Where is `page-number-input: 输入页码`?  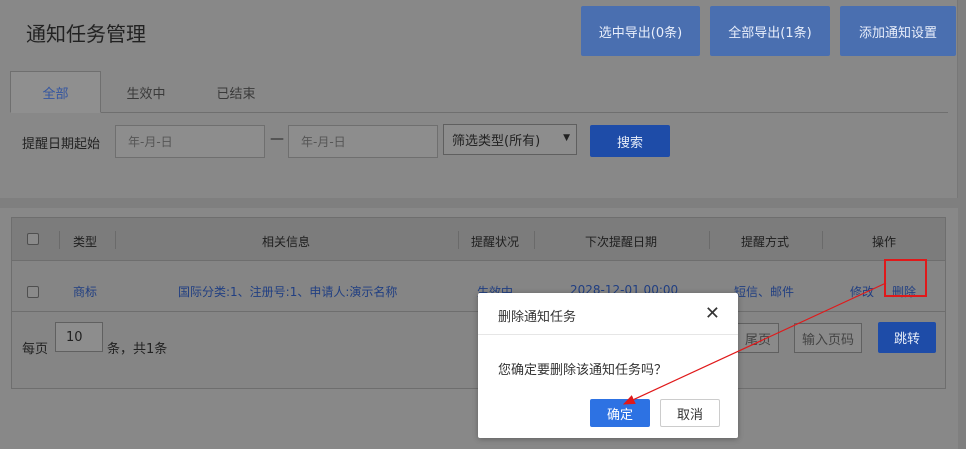
page-number-input: 输入页码 is located at coordinates (828, 338).